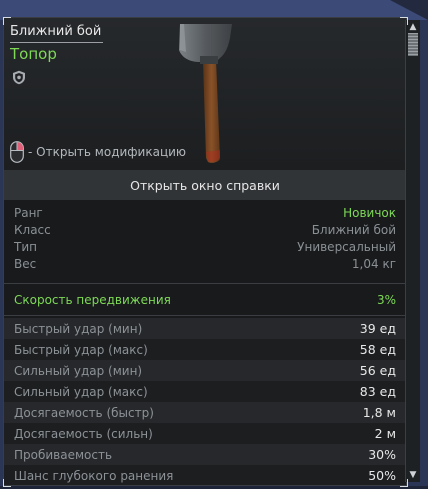  Describe the element at coordinates (413, 27) in the screenshot. I see `chevron-up-icon: ▲` at that location.